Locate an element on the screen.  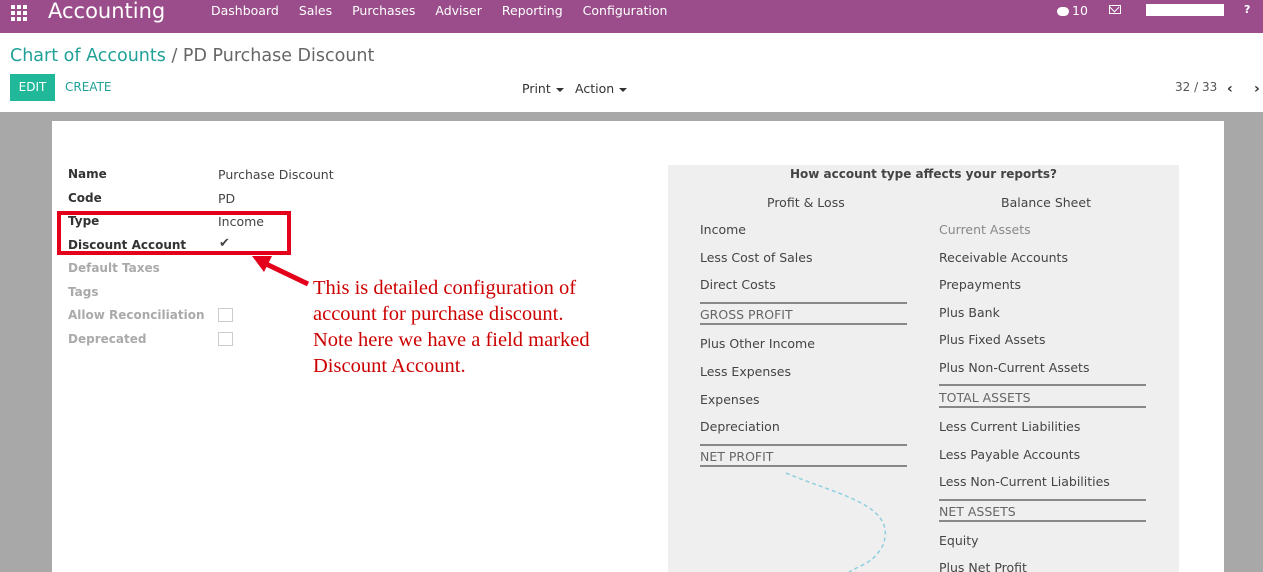
menu-item-sales: Sales is located at coordinates (315, 10).